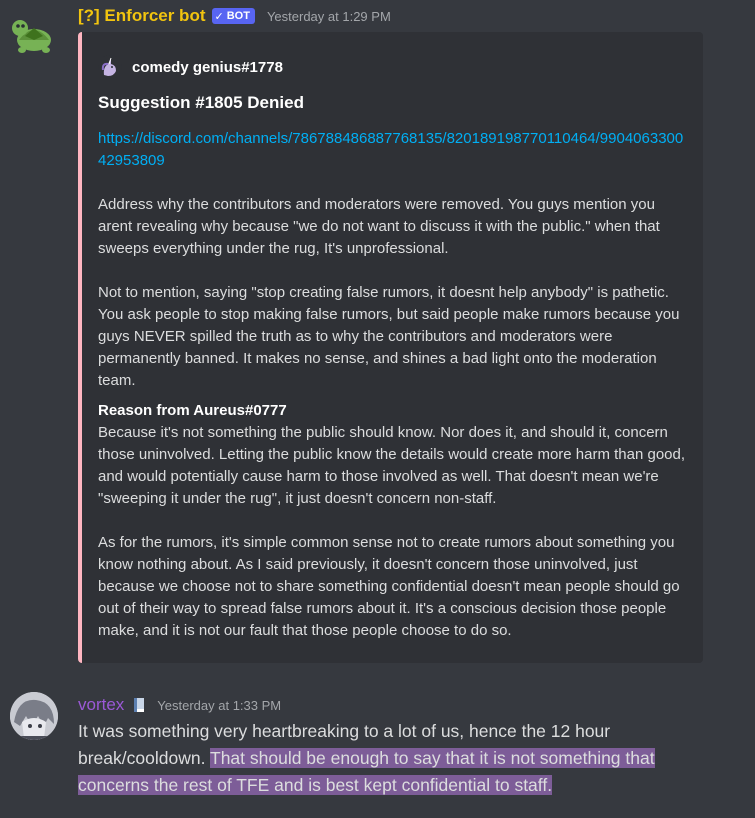 Image resolution: width=755 pixels, height=818 pixels. Describe the element at coordinates (139, 705) in the screenshot. I see `book-icon` at that location.